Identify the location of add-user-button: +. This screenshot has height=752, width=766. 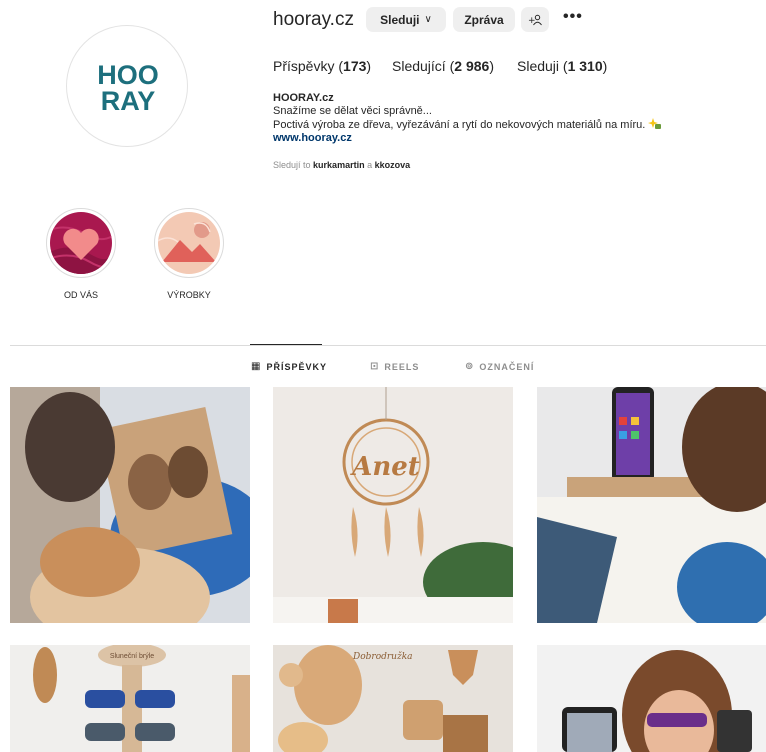
(535, 19).